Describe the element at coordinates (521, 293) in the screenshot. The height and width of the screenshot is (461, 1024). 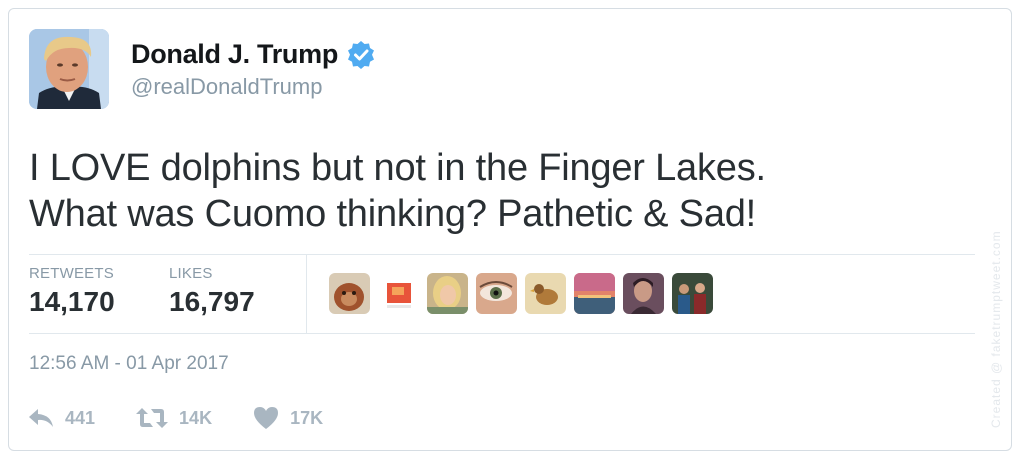
I see `likers-avatar-list` at that location.